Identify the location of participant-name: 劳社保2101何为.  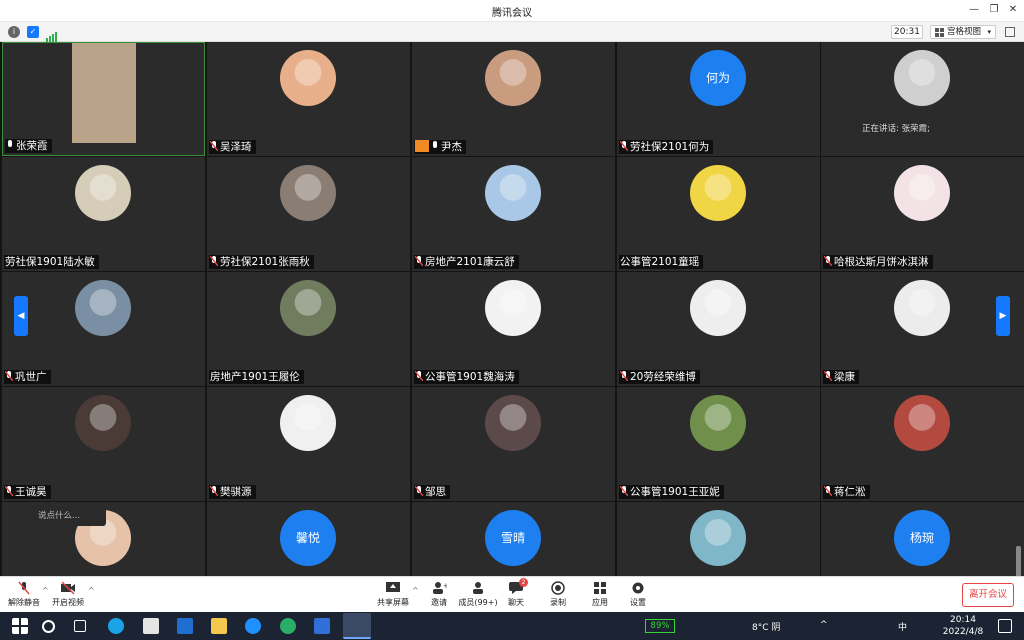
(666, 147).